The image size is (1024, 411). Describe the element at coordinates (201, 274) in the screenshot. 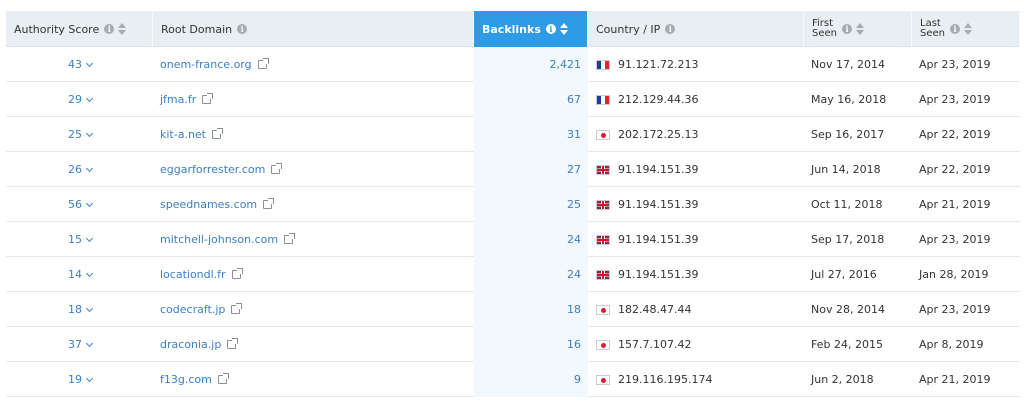

I see `root-domain-link: locationdl.fr` at that location.